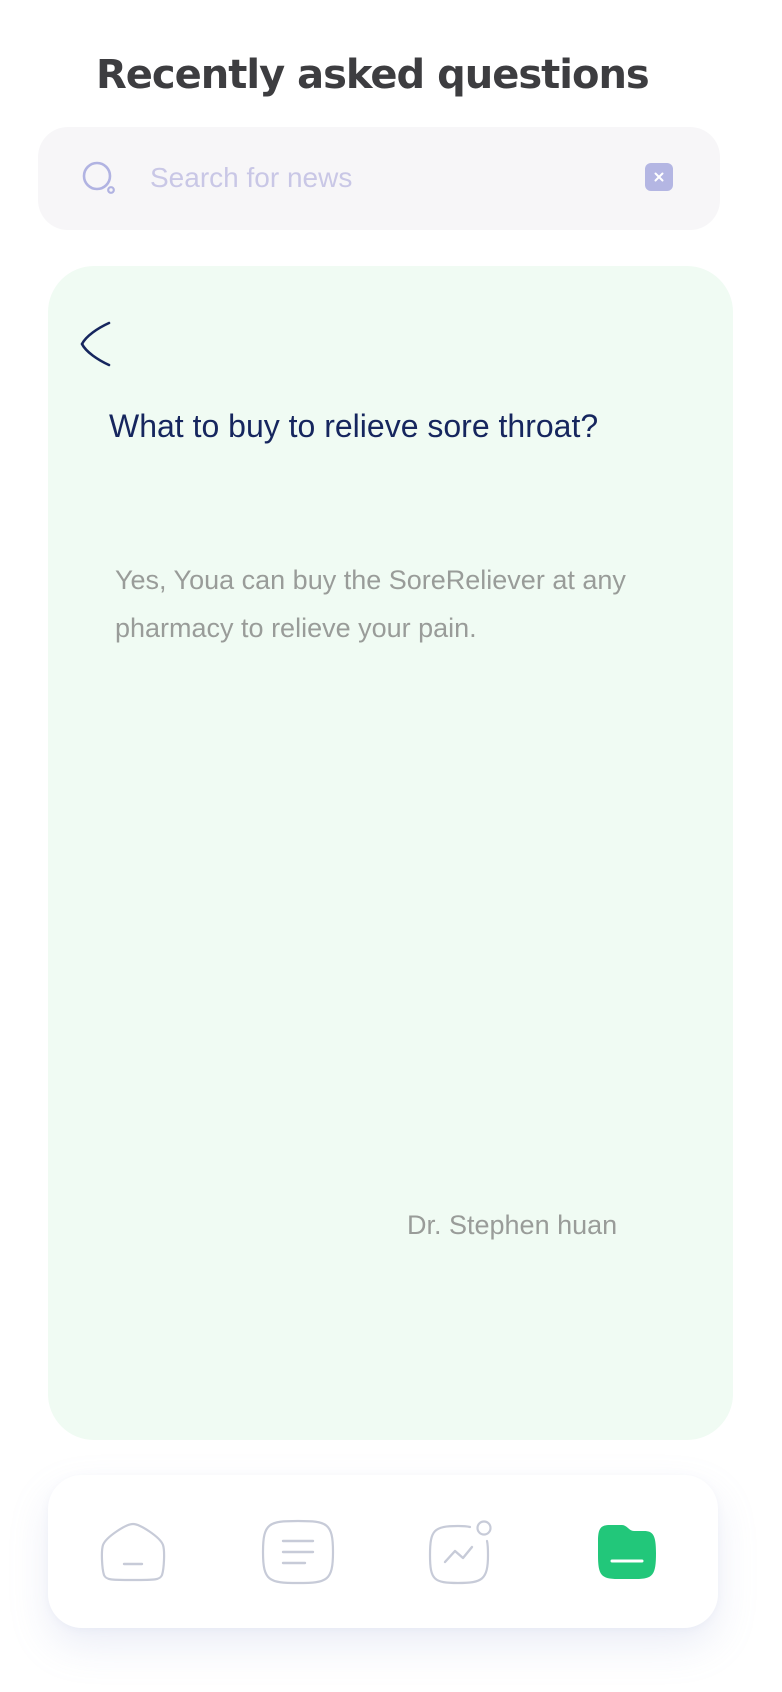 This screenshot has height=1692, width=782. Describe the element at coordinates (383, 1551) in the screenshot. I see `bottom-tab-bar` at that location.